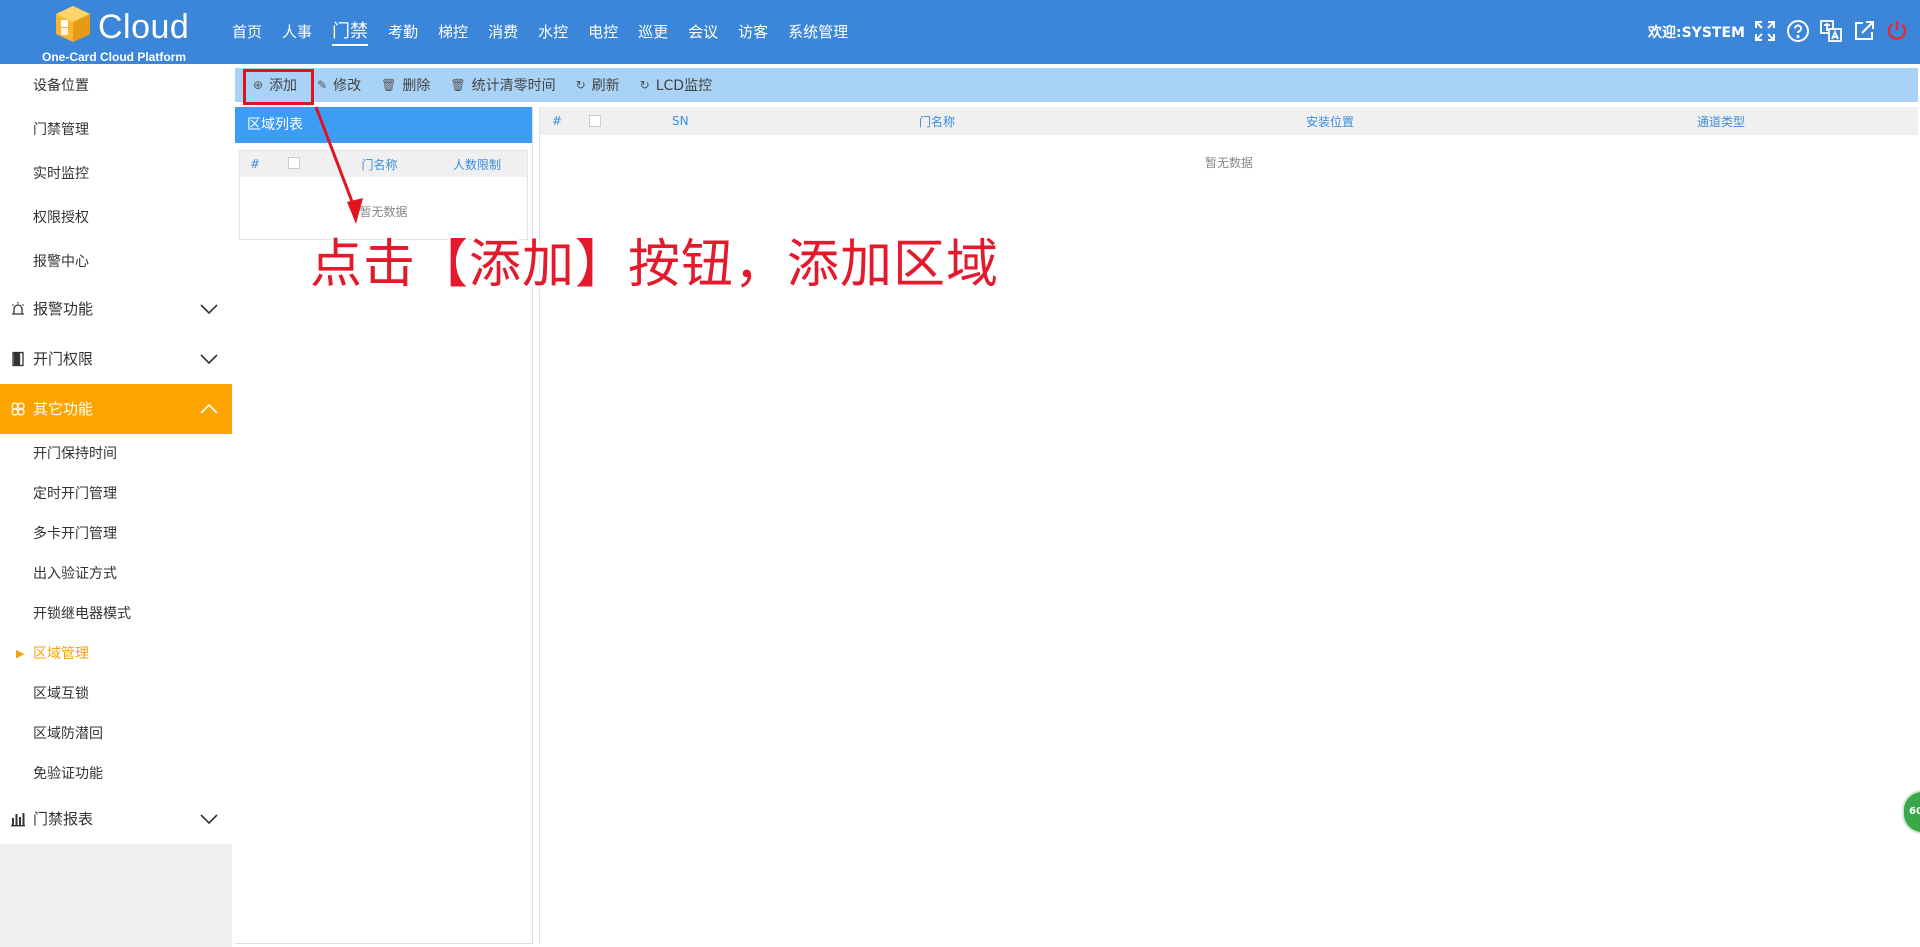  I want to click on sidebar-group-report: 门禁报表, so click(116, 819).